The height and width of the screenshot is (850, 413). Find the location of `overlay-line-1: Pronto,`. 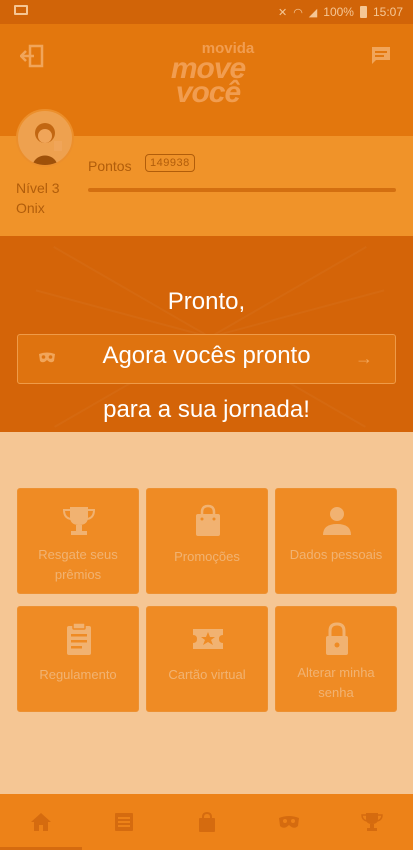

overlay-line-1: Pronto, is located at coordinates (206, 301).